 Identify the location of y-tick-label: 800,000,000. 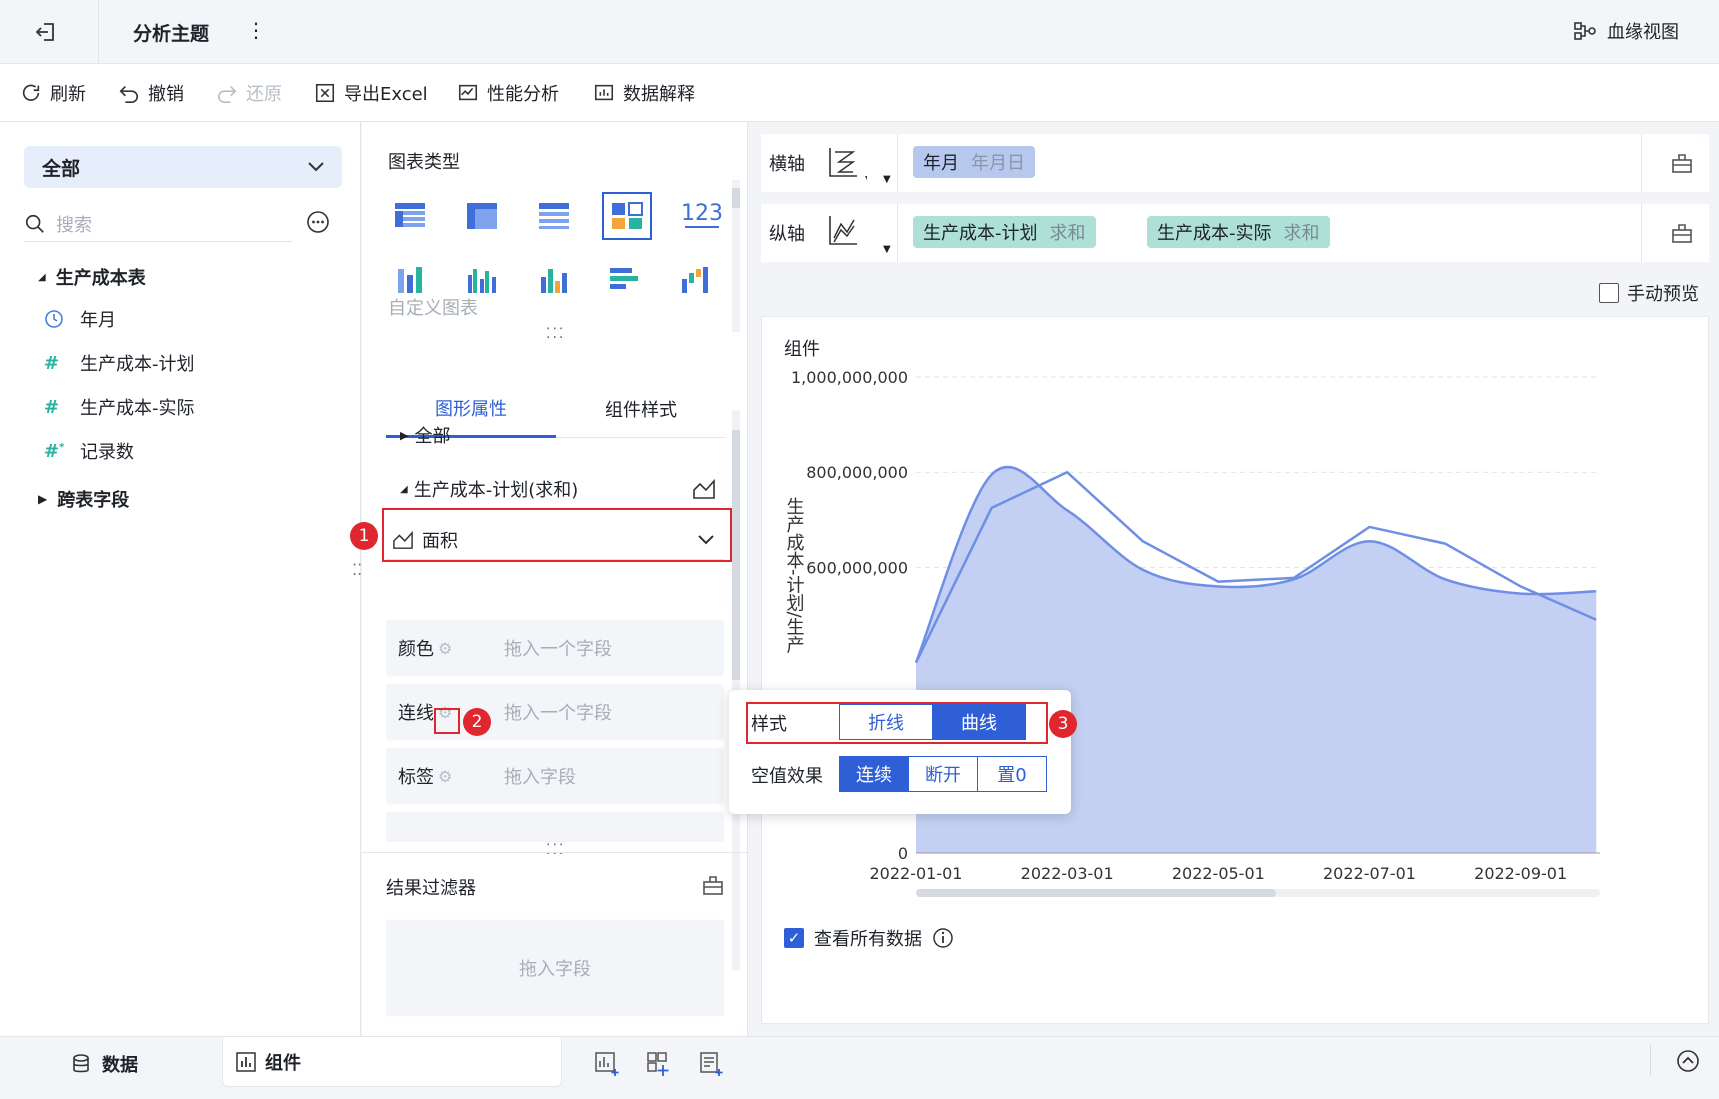
(857, 472).